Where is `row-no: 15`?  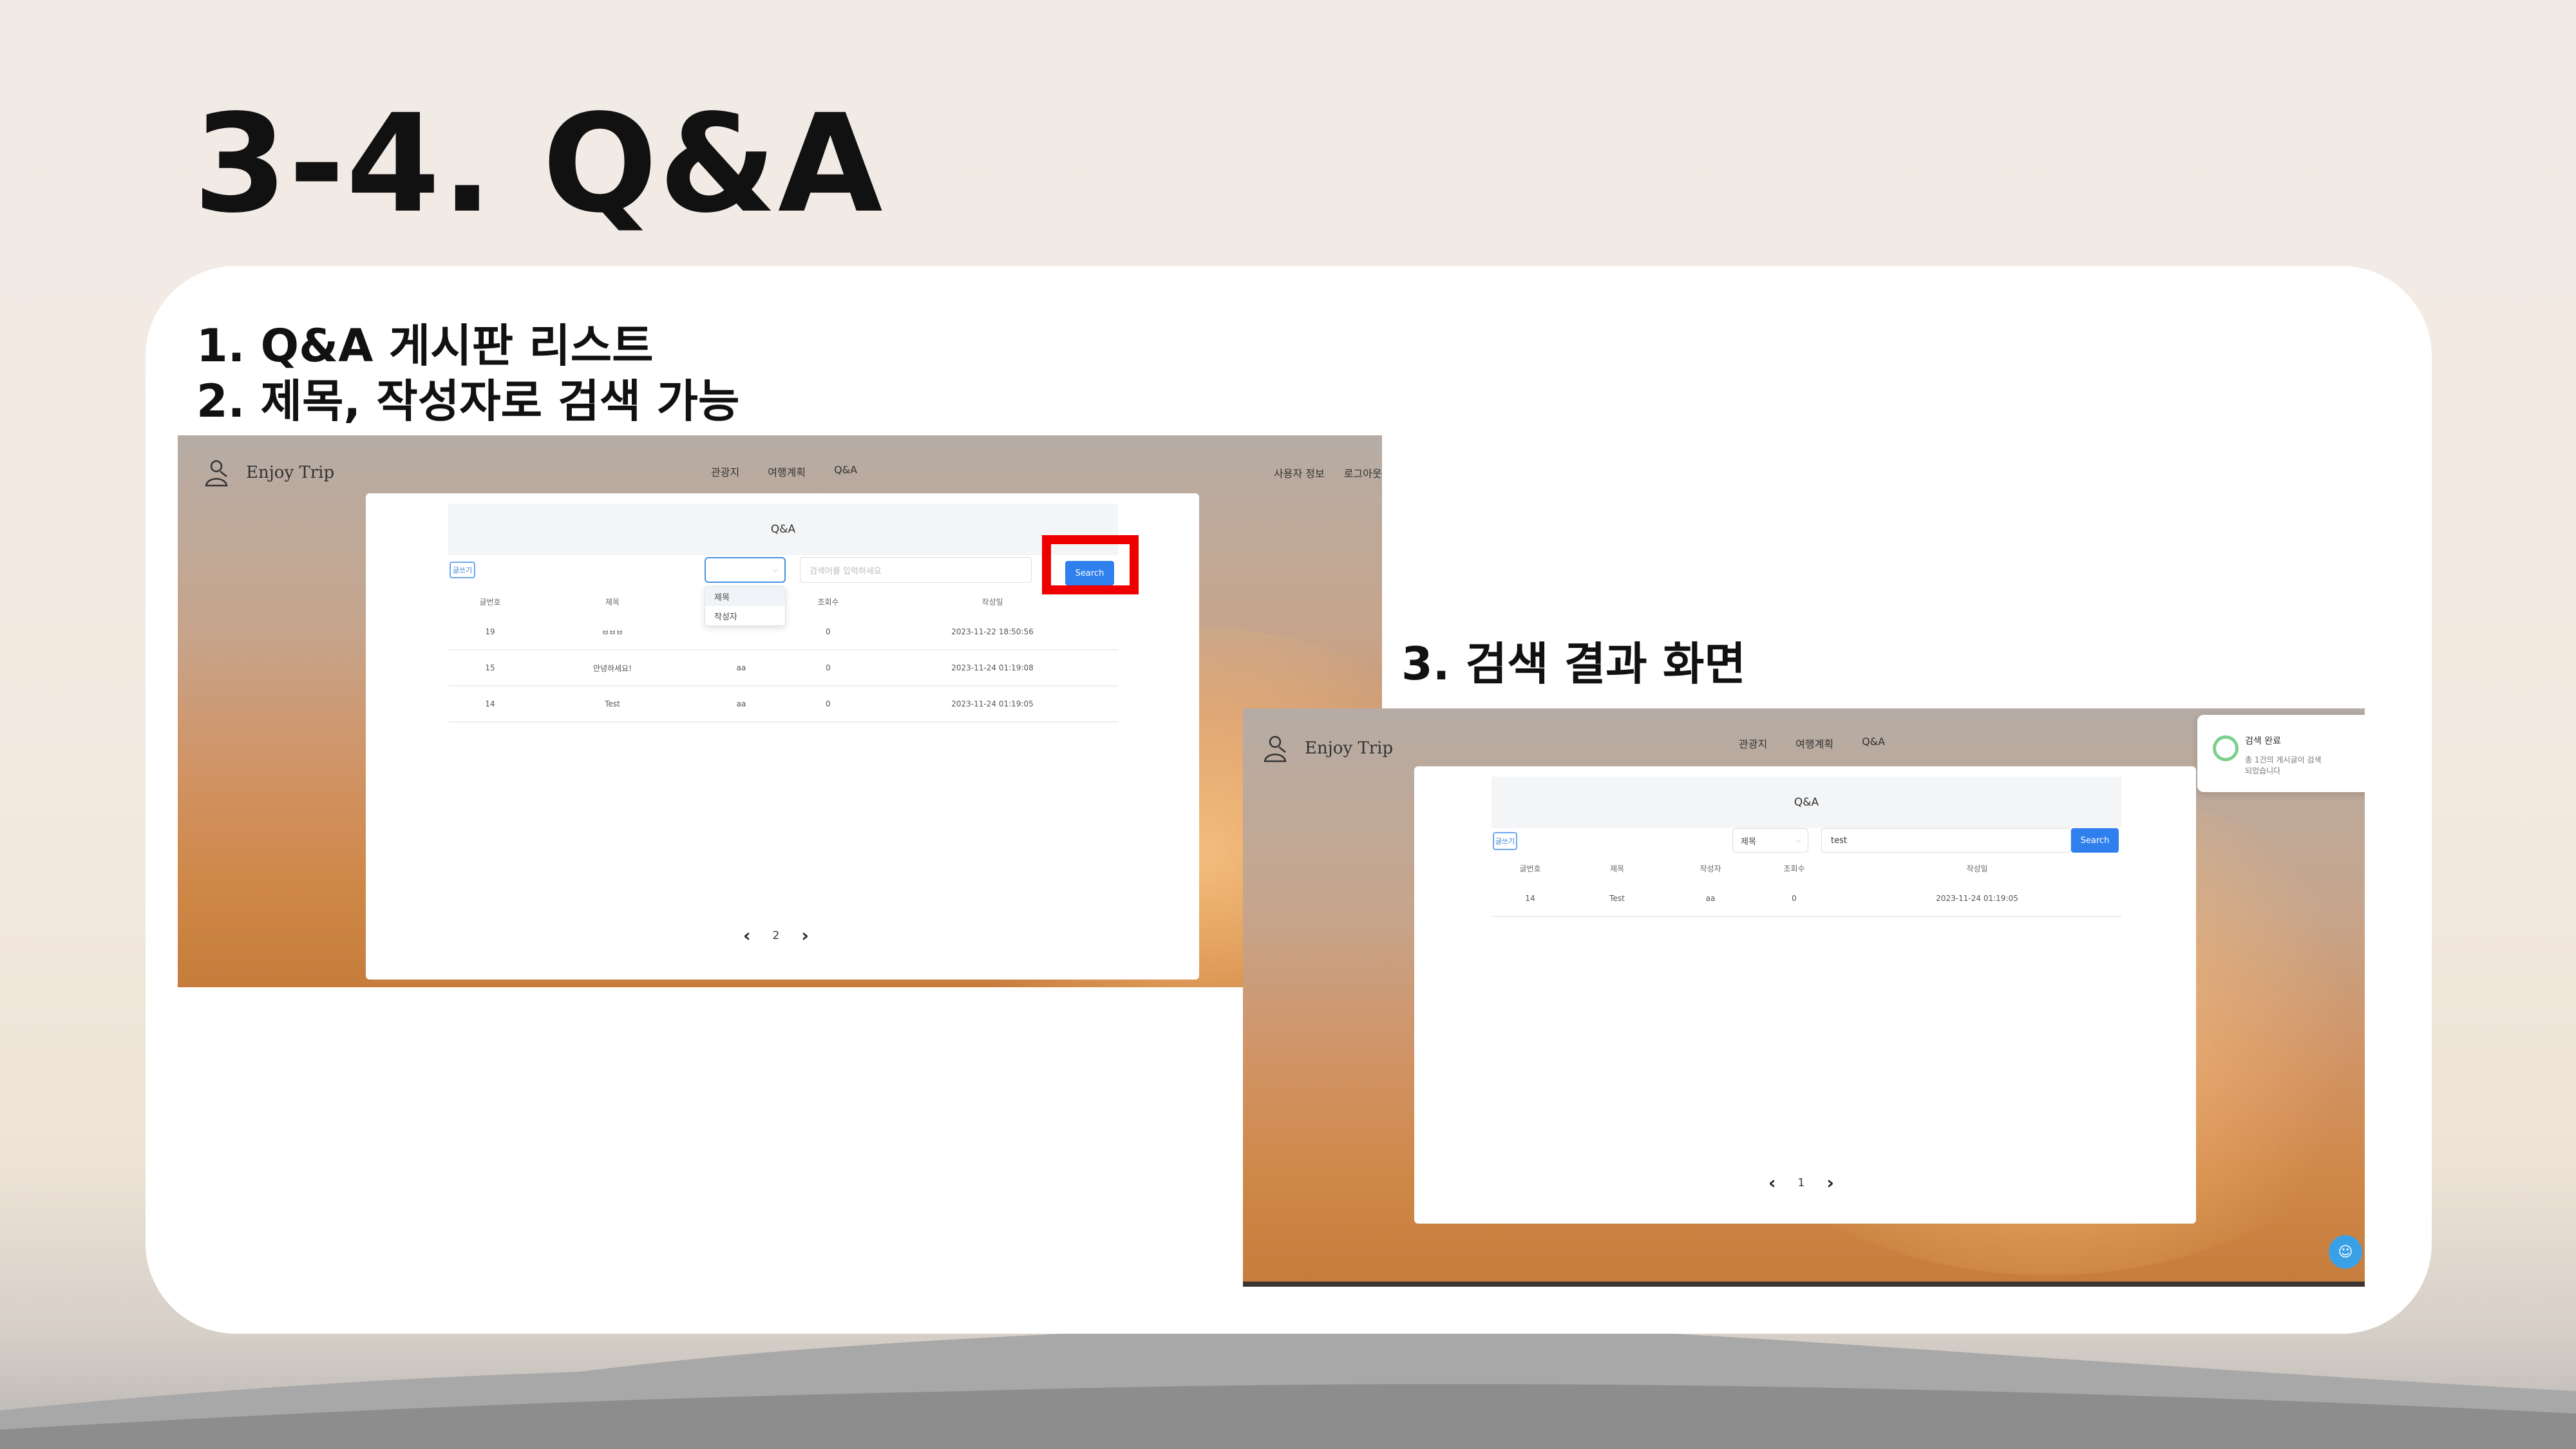
row-no: 15 is located at coordinates (490, 667).